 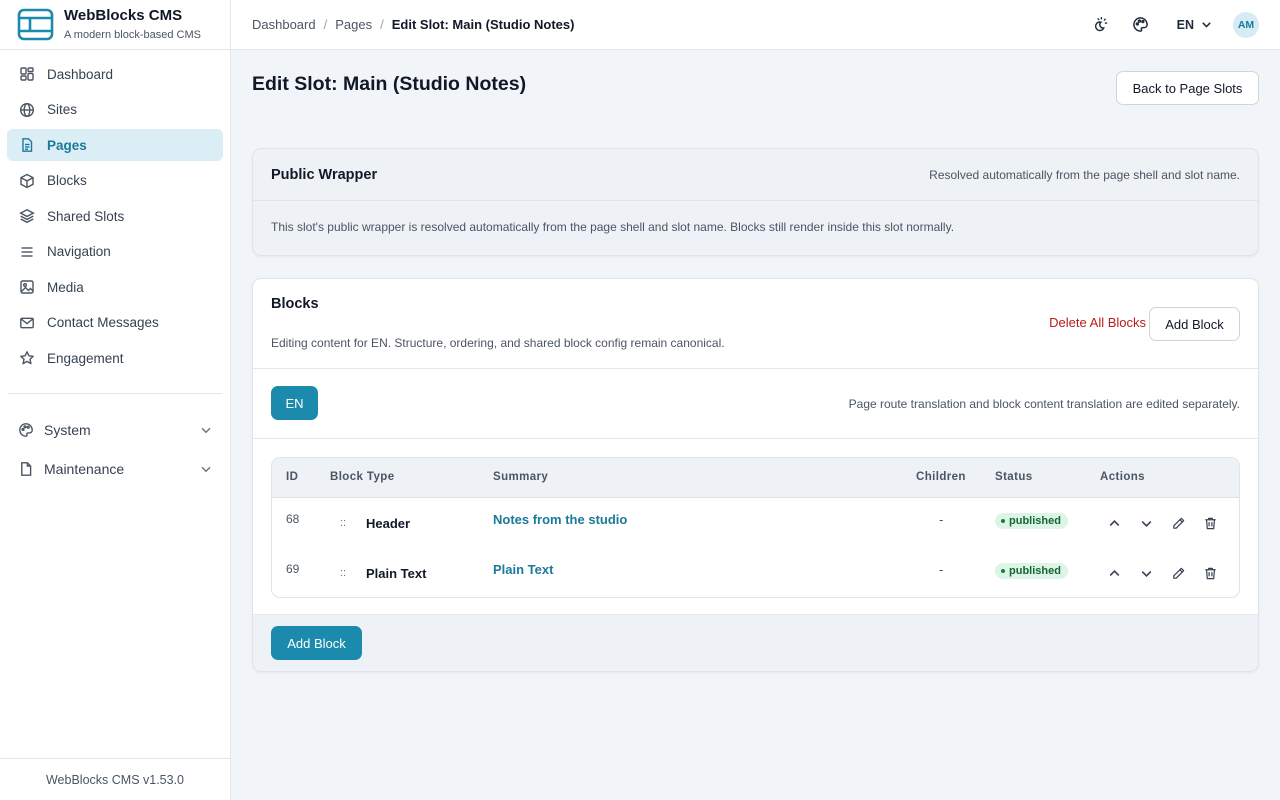 I want to click on grid-icon, so click(x=27, y=74).